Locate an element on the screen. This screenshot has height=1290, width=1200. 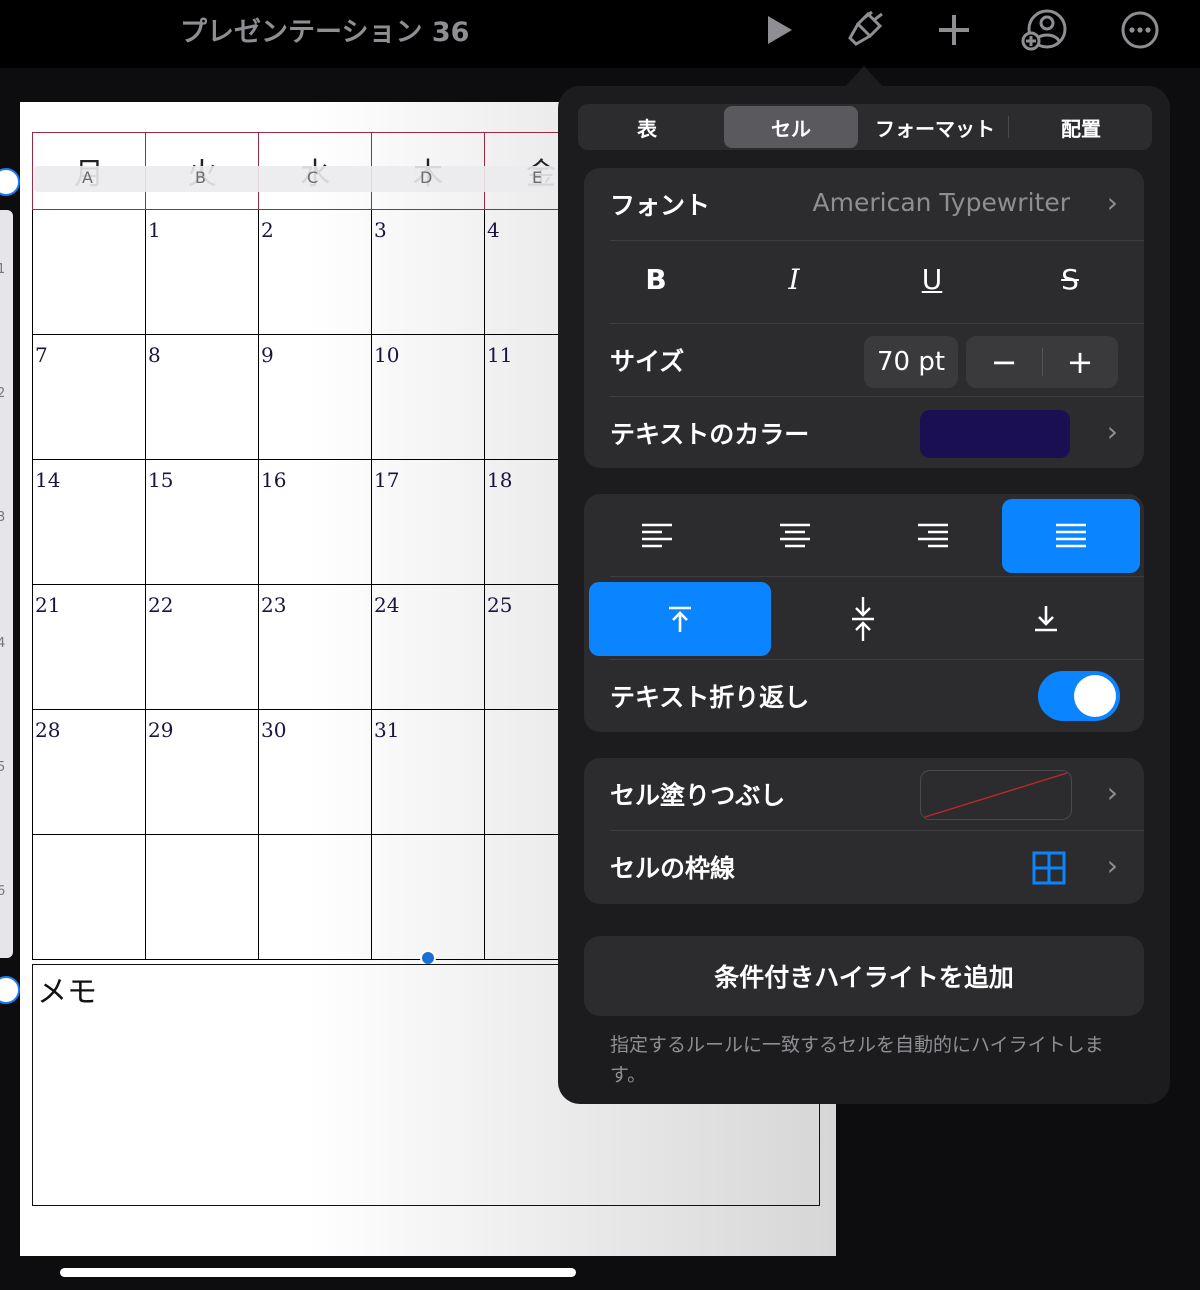
size-label: サイズ is located at coordinates (647, 361).